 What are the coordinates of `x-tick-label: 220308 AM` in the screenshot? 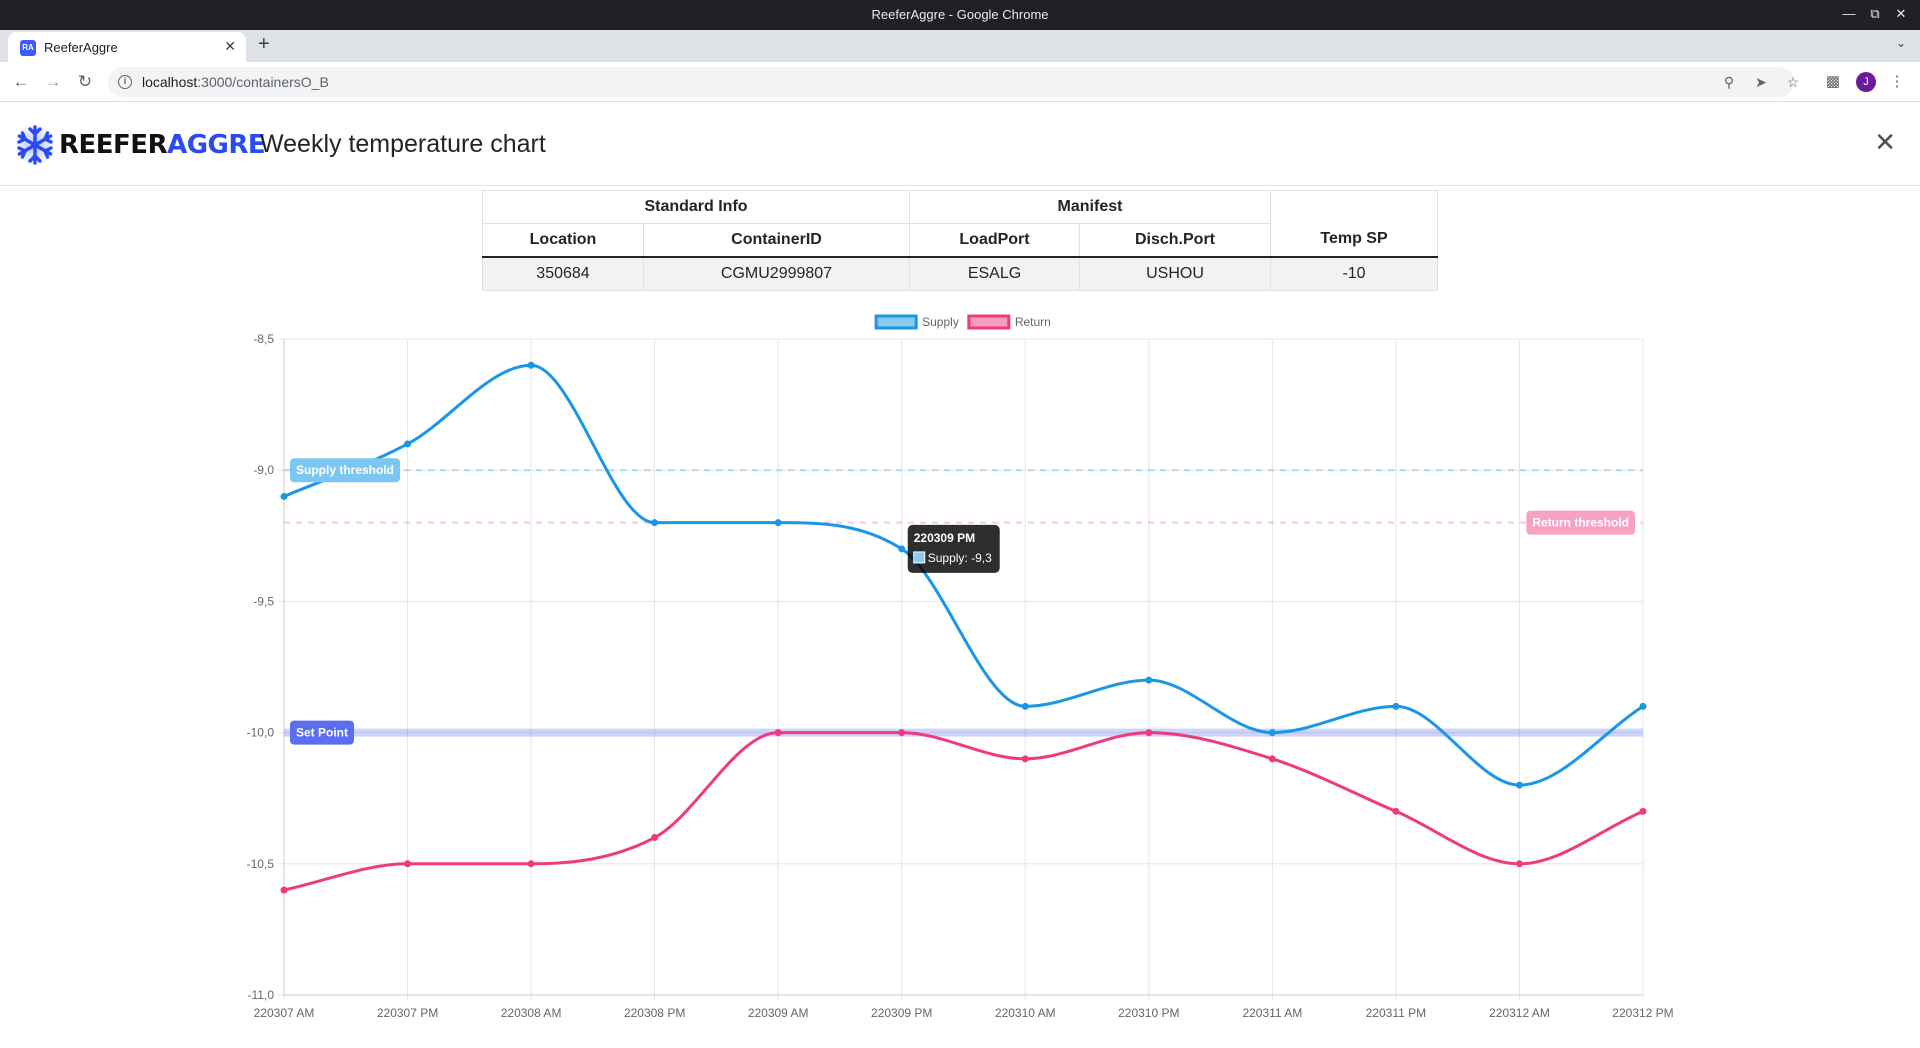 It's located at (531, 1013).